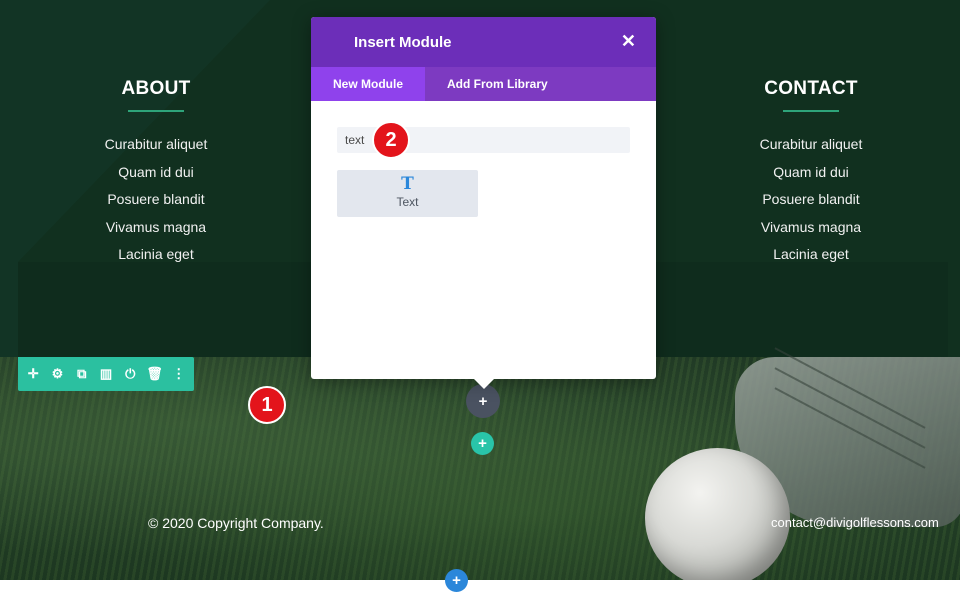  What do you see at coordinates (33, 374) in the screenshot?
I see `move-icon: ✛` at bounding box center [33, 374].